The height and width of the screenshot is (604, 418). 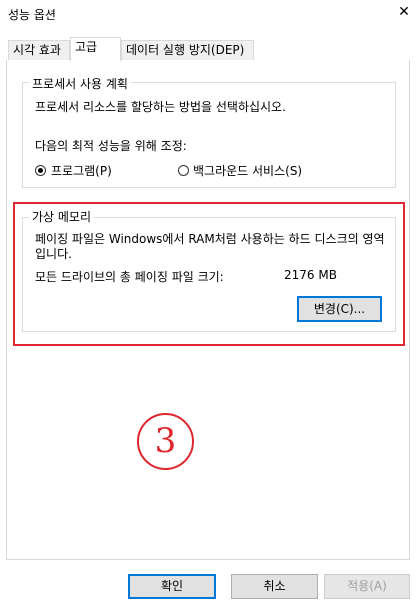 I want to click on step-number-badge: 3, so click(x=165, y=441).